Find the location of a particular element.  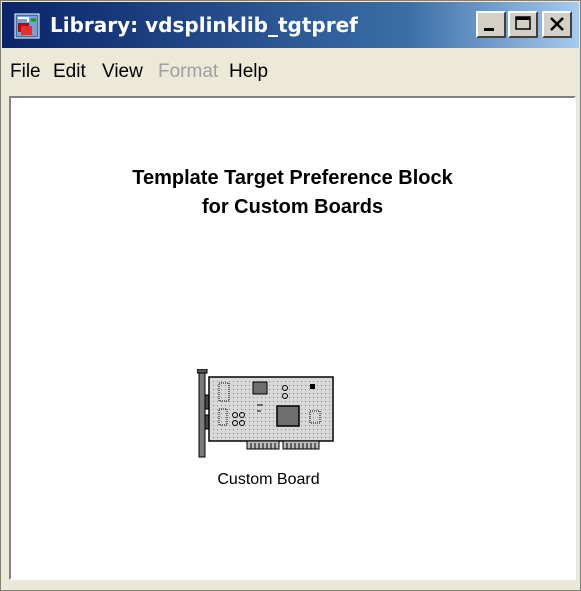

menu-bar: File Edit View Format Help is located at coordinates (290, 72).